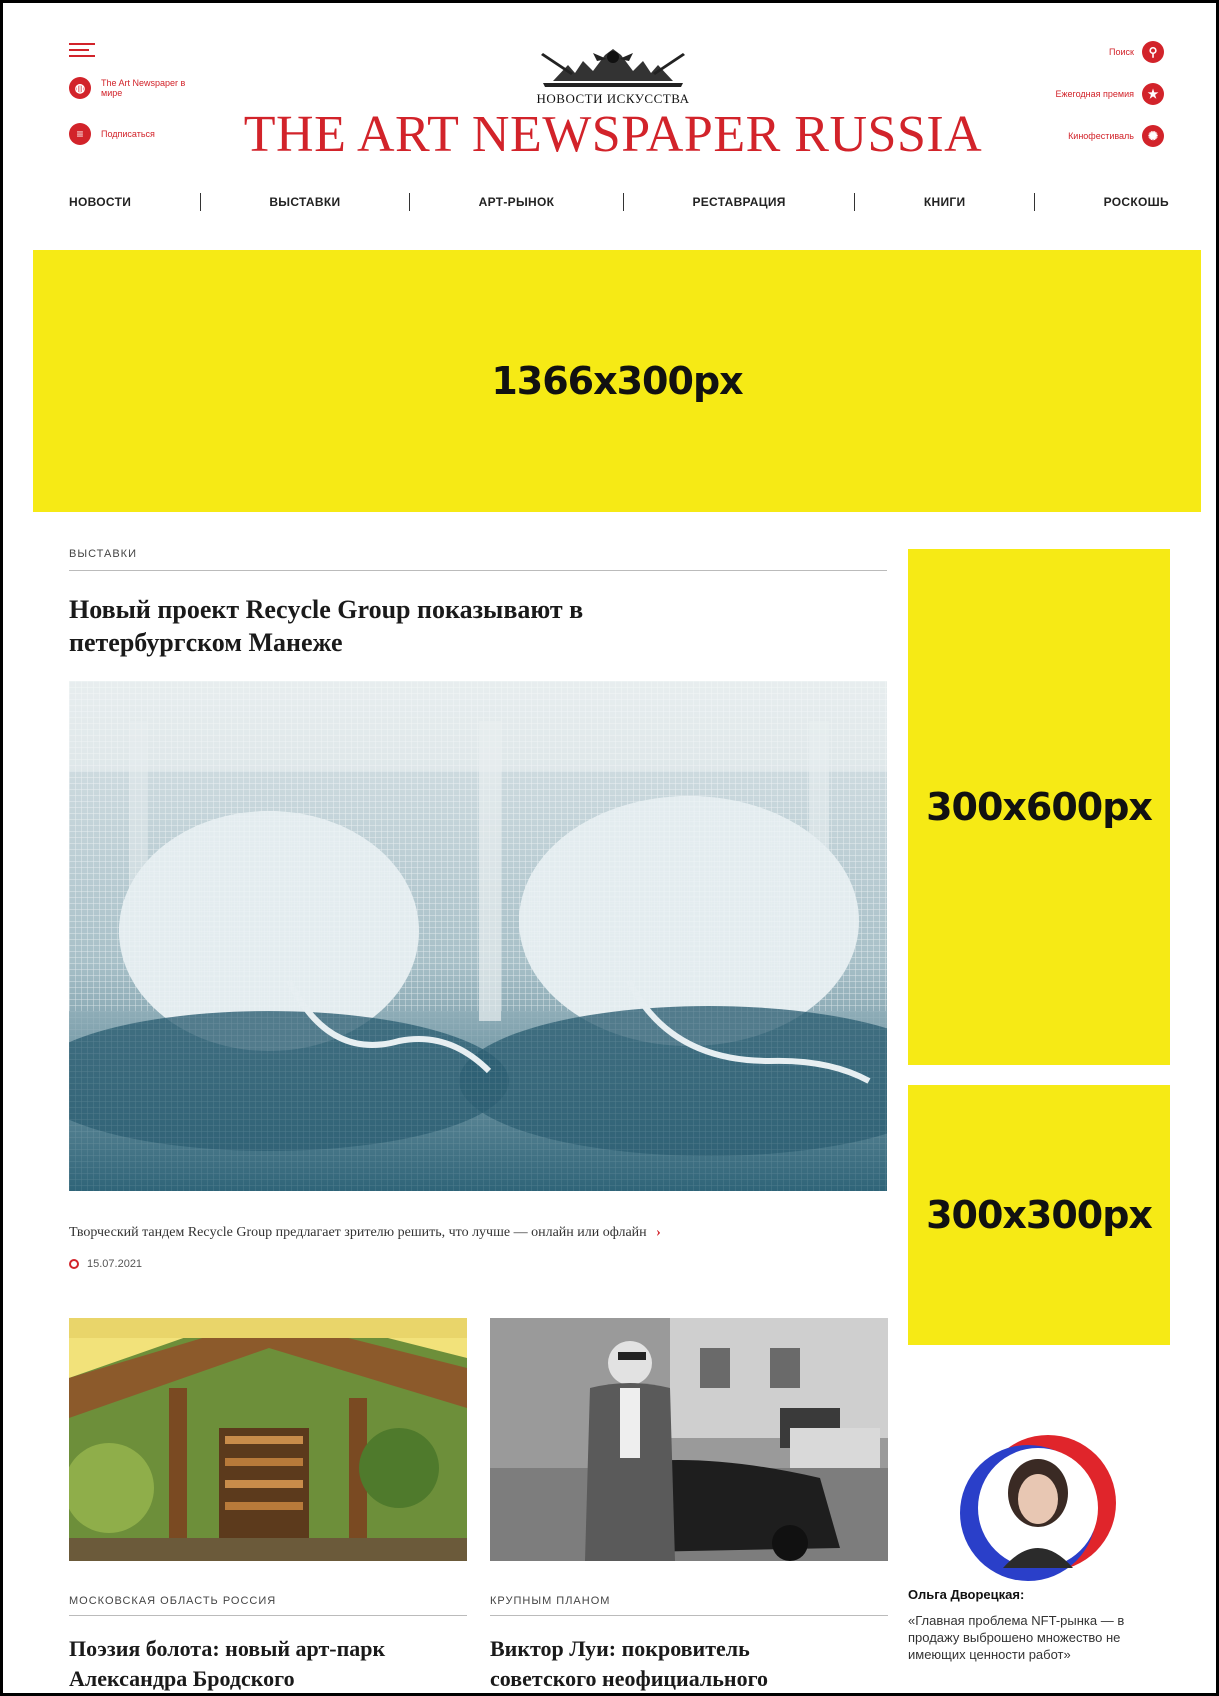 This screenshot has height=1696, width=1219. I want to click on bw-portrait-car-image, so click(689, 1439).